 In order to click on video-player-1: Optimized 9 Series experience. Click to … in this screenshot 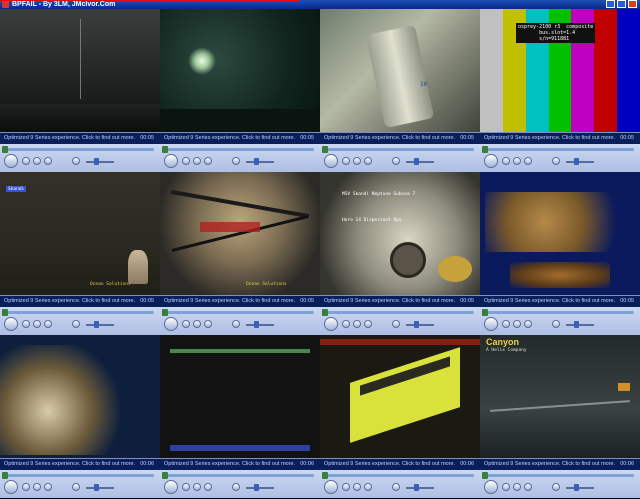, I will do `click(80, 90)`.